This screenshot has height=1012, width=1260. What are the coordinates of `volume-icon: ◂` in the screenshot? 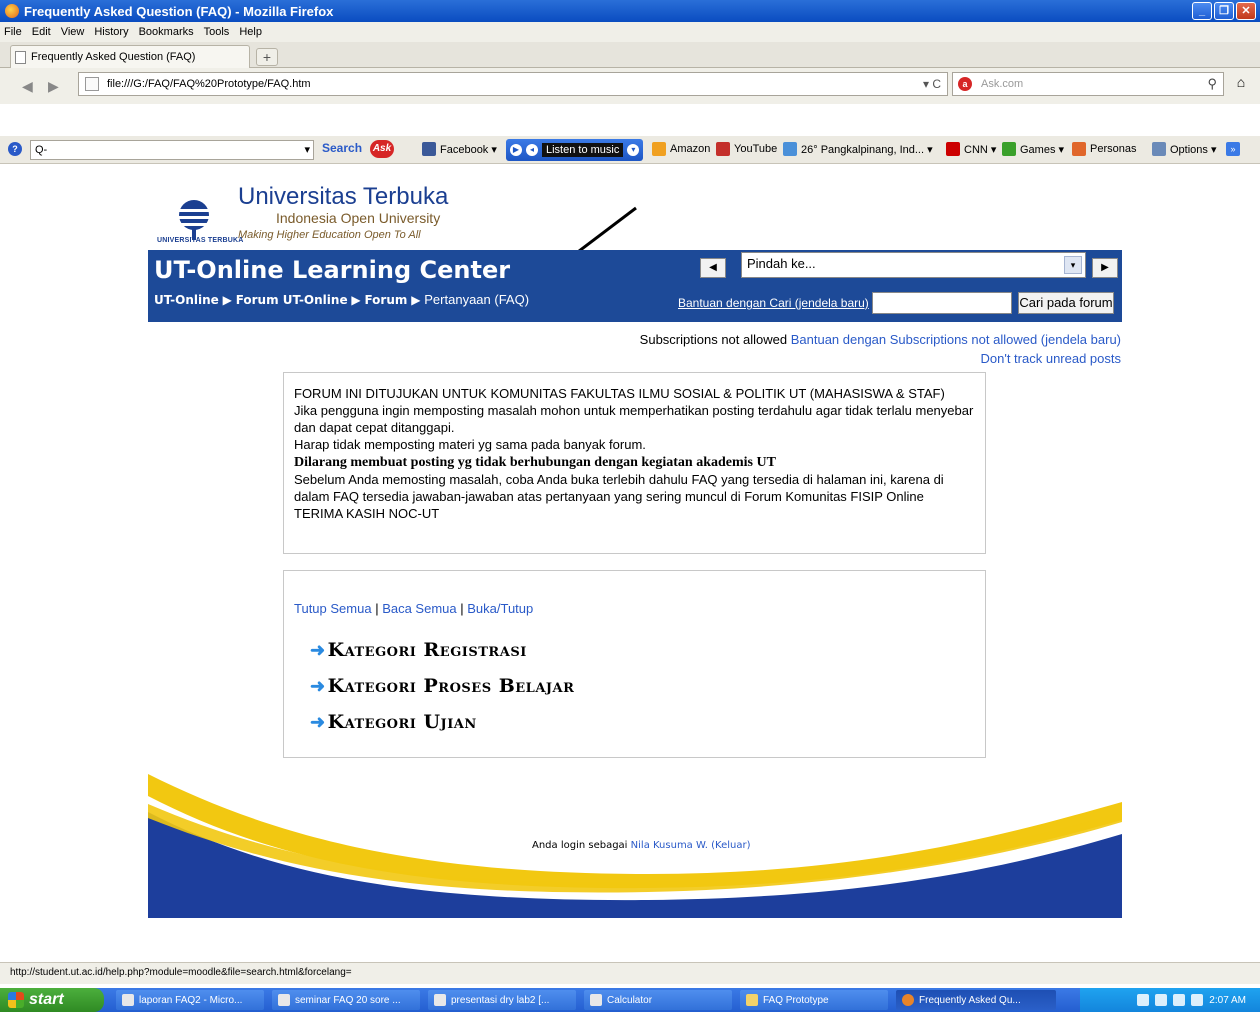 It's located at (532, 150).